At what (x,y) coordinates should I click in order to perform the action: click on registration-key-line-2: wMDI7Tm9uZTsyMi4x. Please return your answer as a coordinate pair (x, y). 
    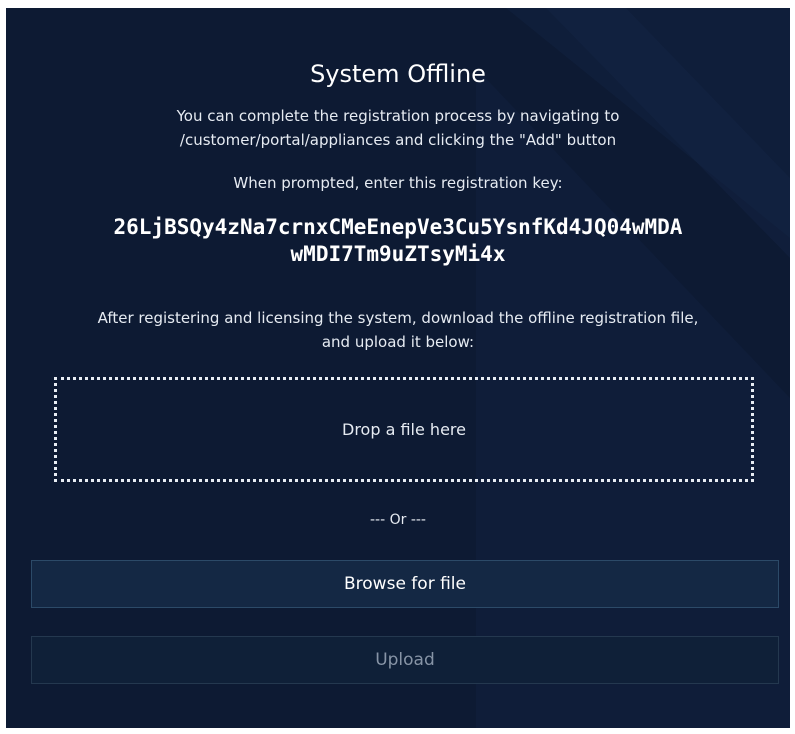
    Looking at the image, I should click on (398, 254).